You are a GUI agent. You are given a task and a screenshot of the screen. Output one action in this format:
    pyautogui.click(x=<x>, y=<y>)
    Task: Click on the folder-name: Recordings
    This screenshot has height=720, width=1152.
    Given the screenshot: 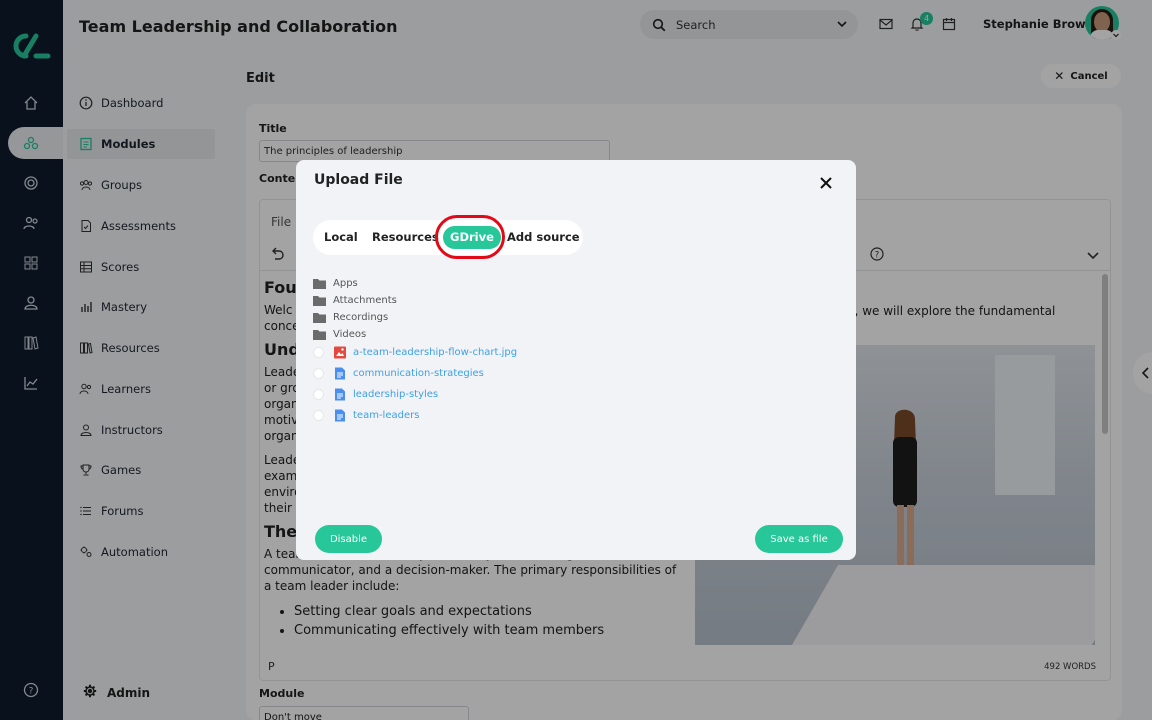 What is the action you would take?
    pyautogui.click(x=361, y=317)
    